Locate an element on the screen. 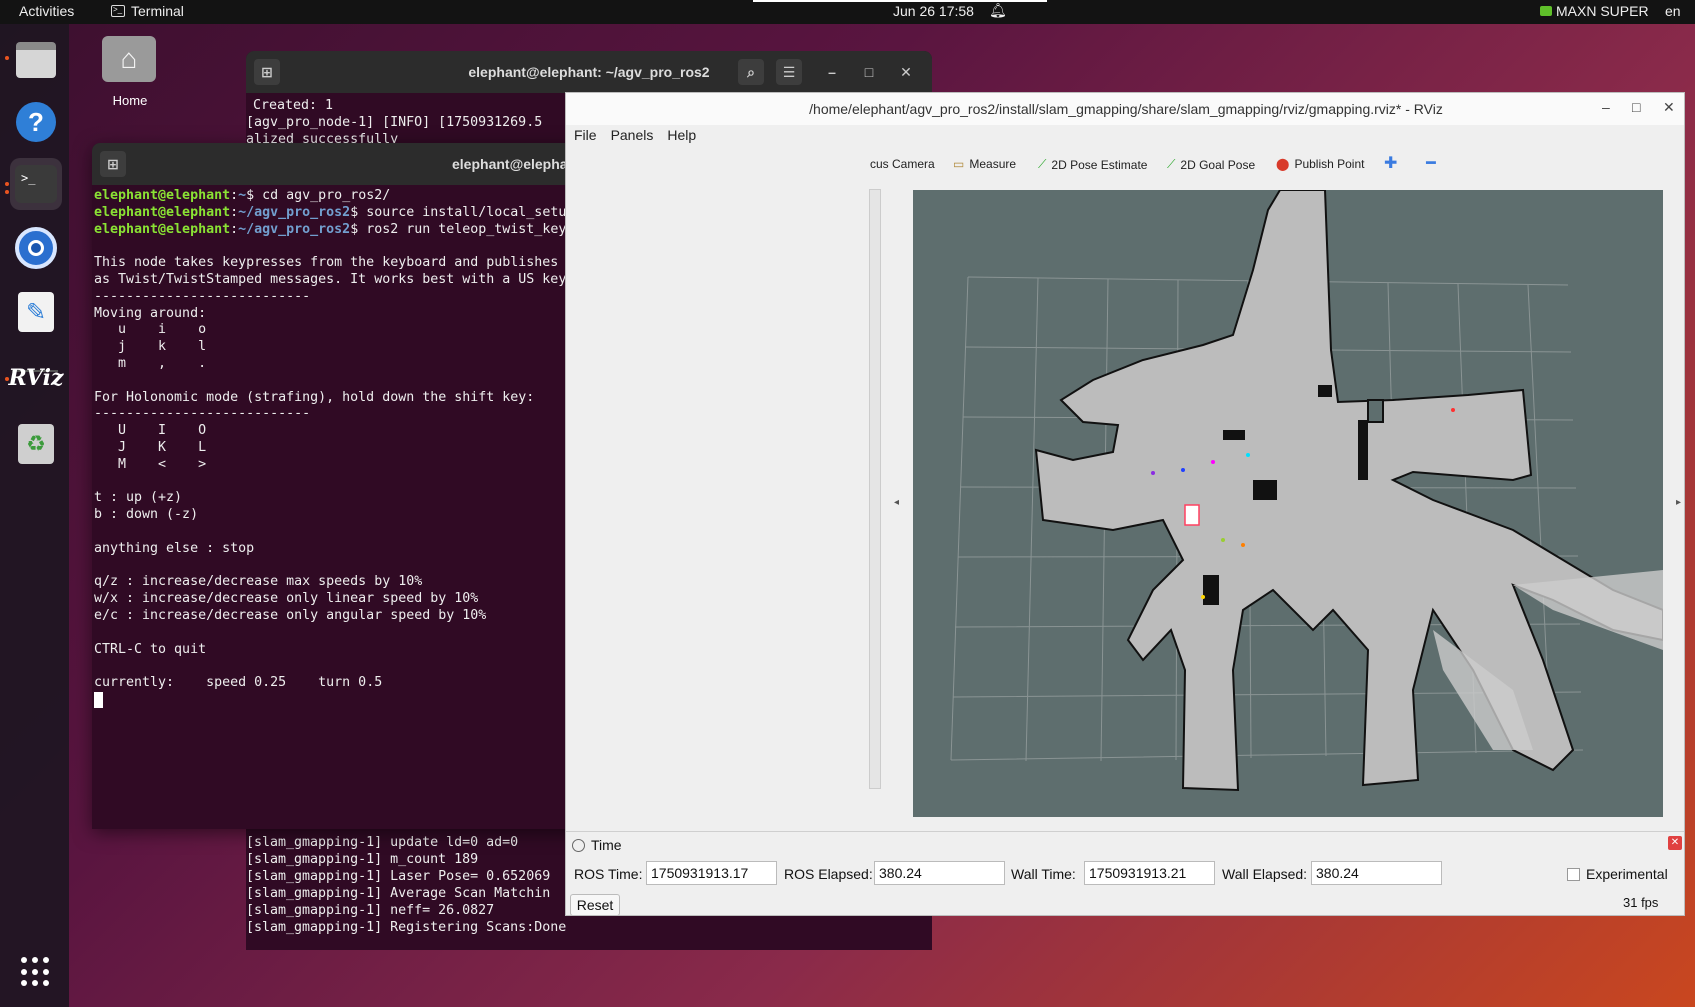 Image resolution: width=1695 pixels, height=1007 pixels. tool-label: Publish Point is located at coordinates (1329, 164).